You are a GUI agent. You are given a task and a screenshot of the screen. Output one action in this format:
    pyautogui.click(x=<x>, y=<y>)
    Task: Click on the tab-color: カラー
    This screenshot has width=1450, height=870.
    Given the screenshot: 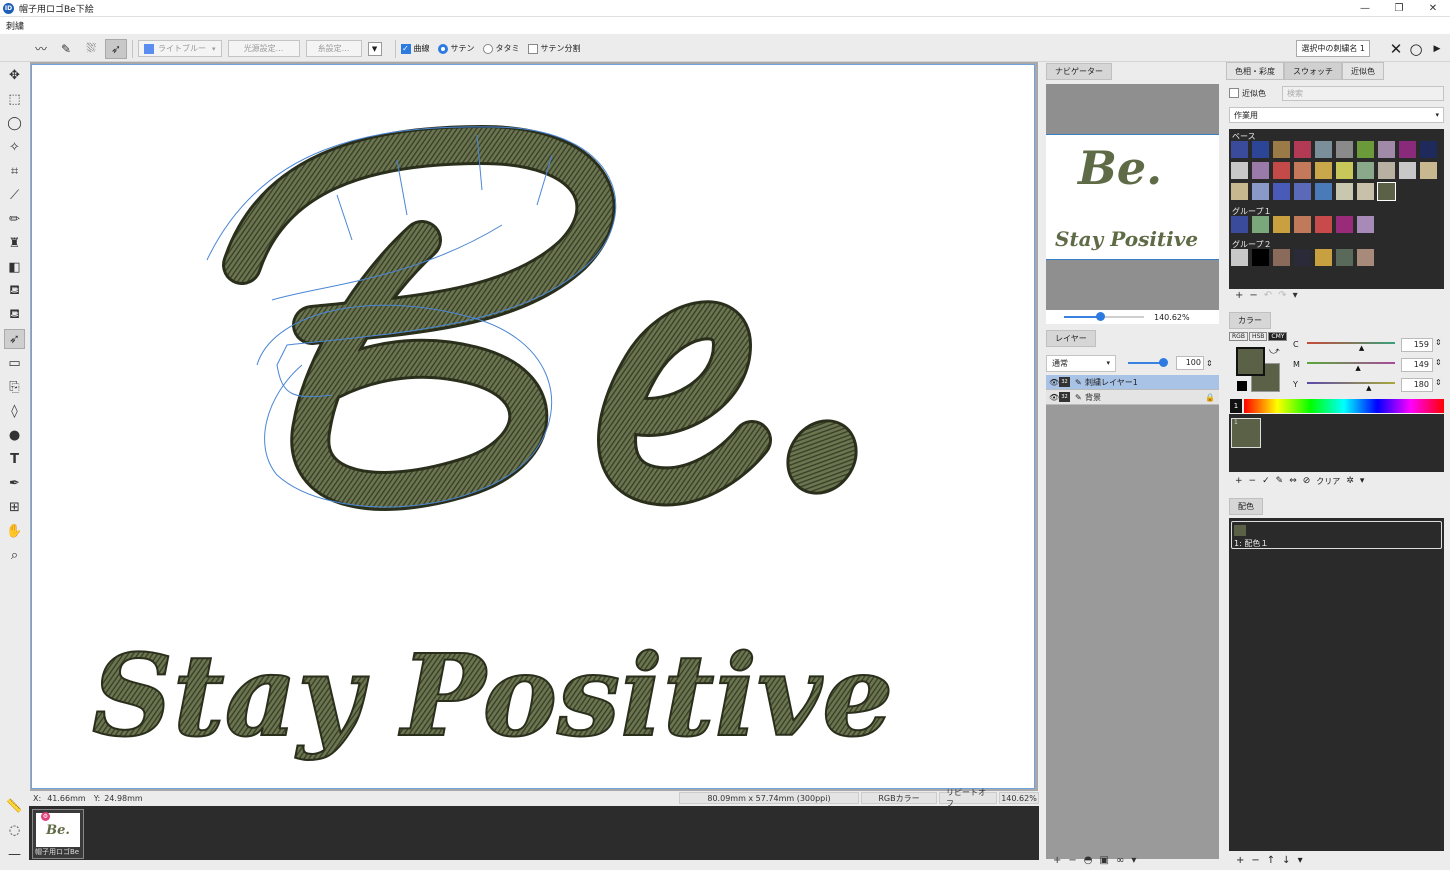 What is the action you would take?
    pyautogui.click(x=1250, y=320)
    